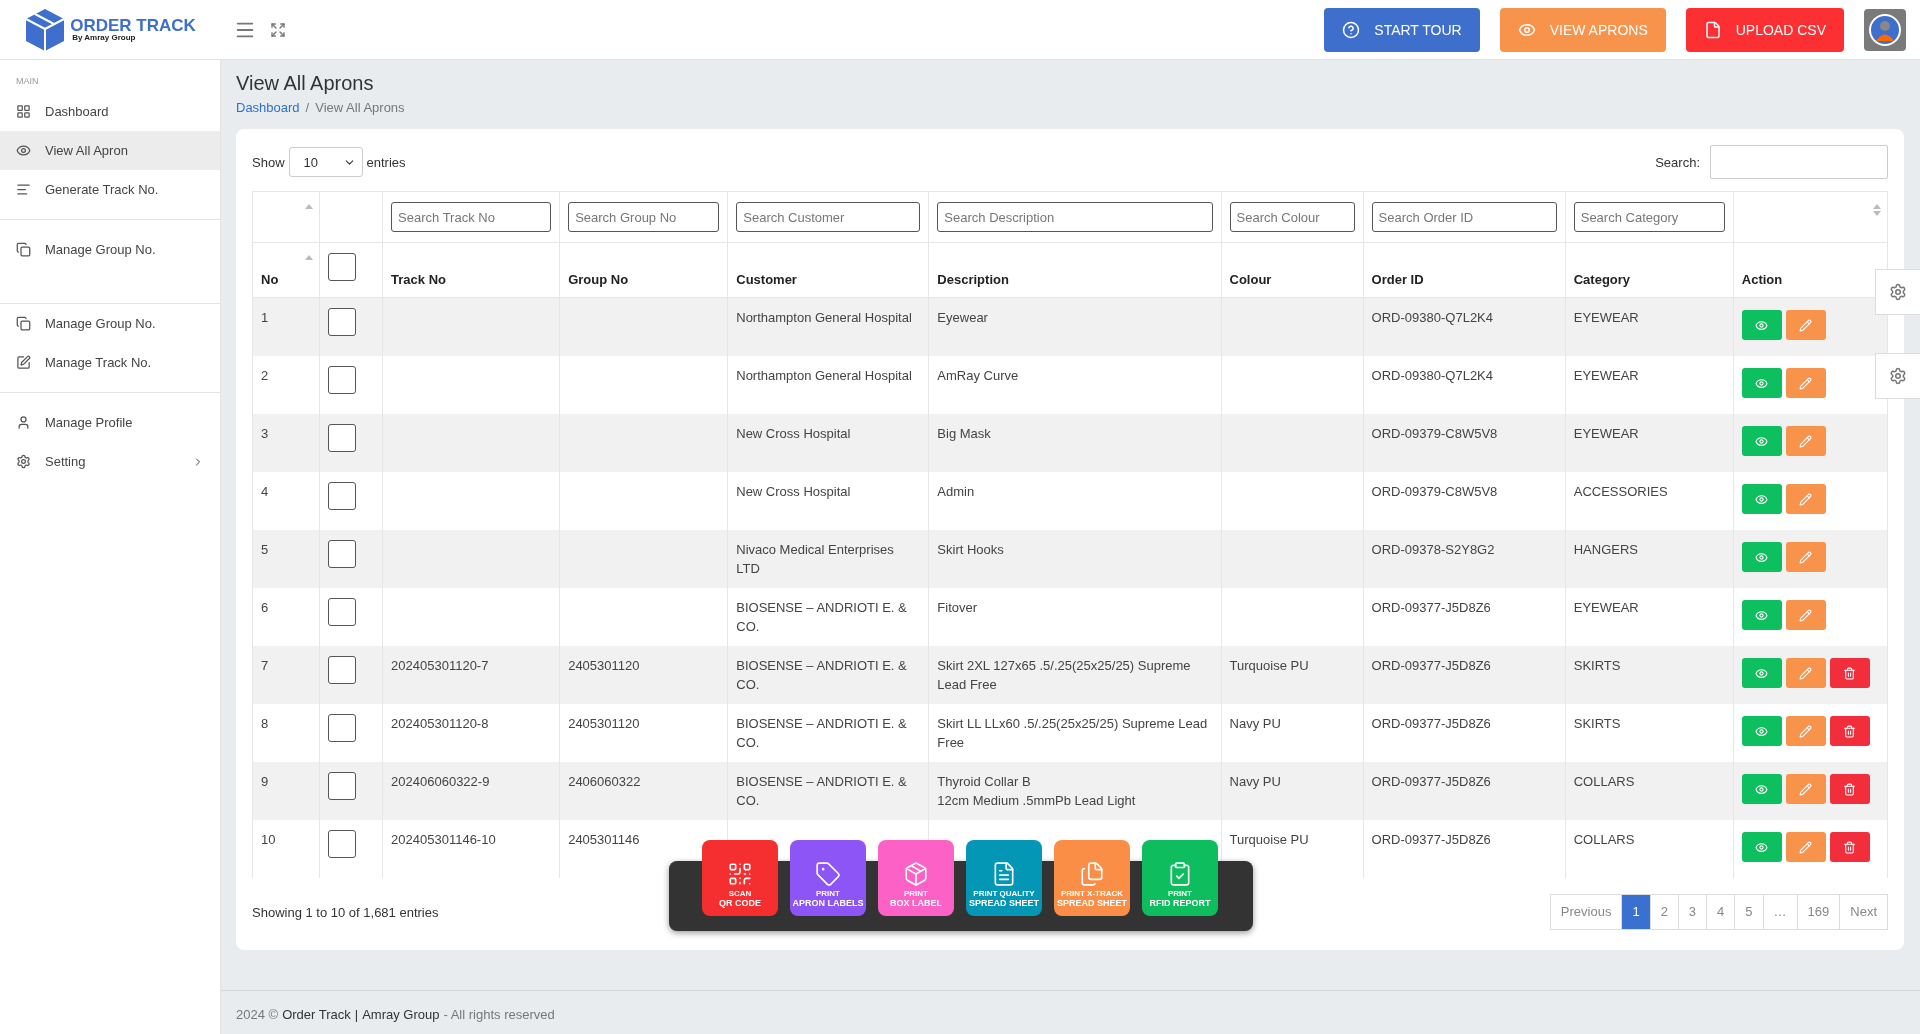 This screenshot has width=1920, height=1034. What do you see at coordinates (1597, 723) in the screenshot?
I see `table-cell: SKIRTS` at bounding box center [1597, 723].